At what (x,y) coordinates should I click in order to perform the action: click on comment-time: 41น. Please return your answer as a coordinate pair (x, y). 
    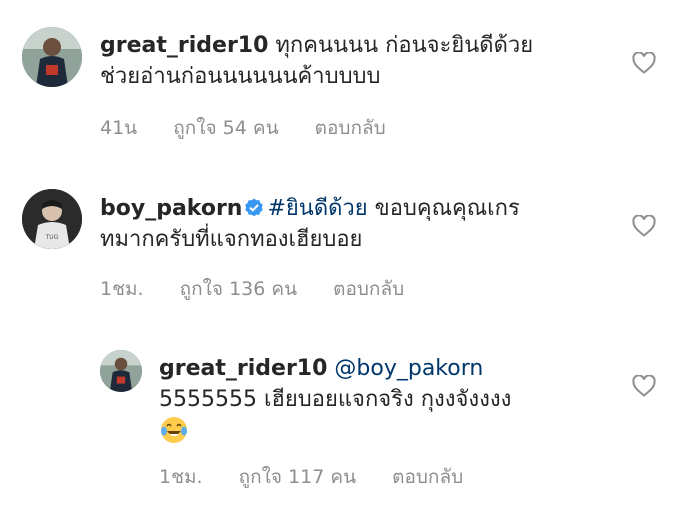
    Looking at the image, I should click on (119, 128).